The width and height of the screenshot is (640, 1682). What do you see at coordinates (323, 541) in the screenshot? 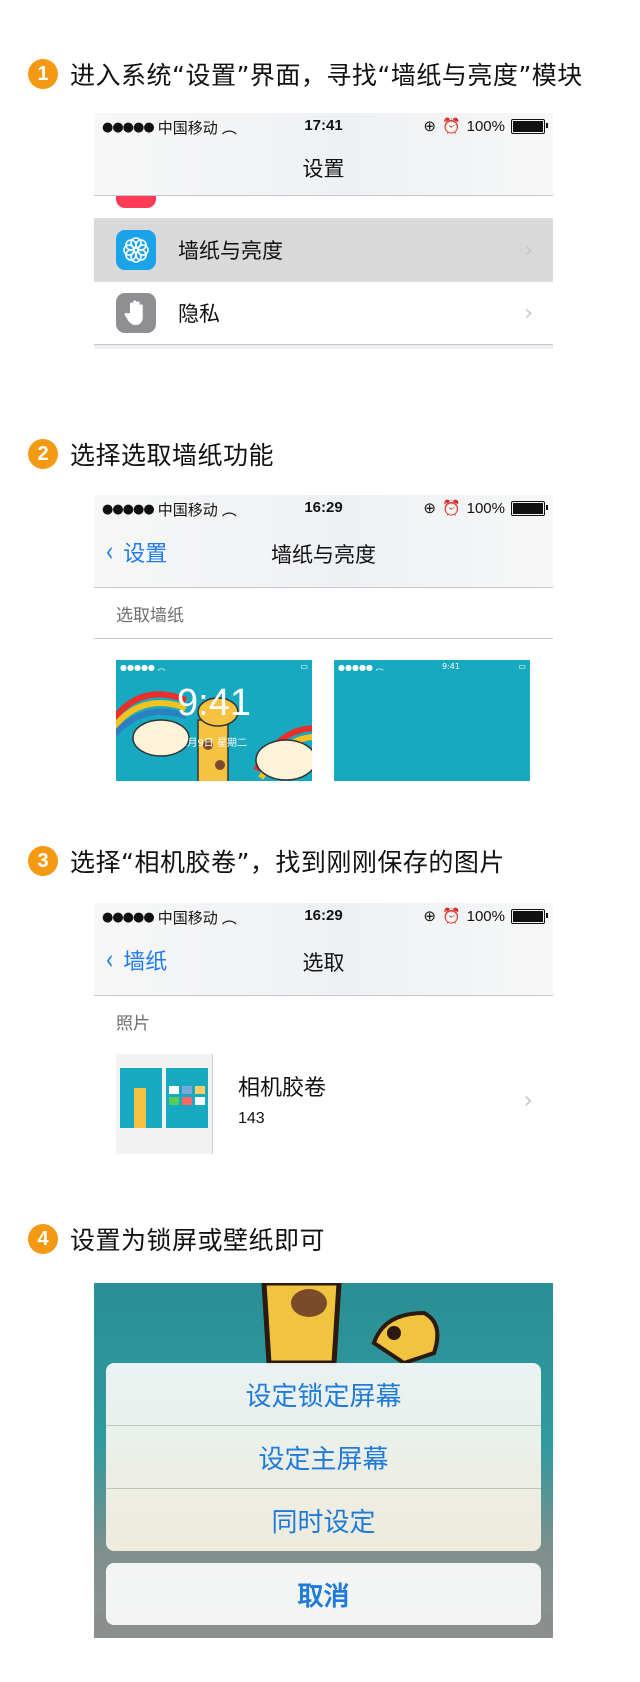
I see `nav-bar: ●●●●● 中国移动 ︵ 16:29 ⊕ ⏰ 100% ‹ 设置 墙纸与亮度` at bounding box center [323, 541].